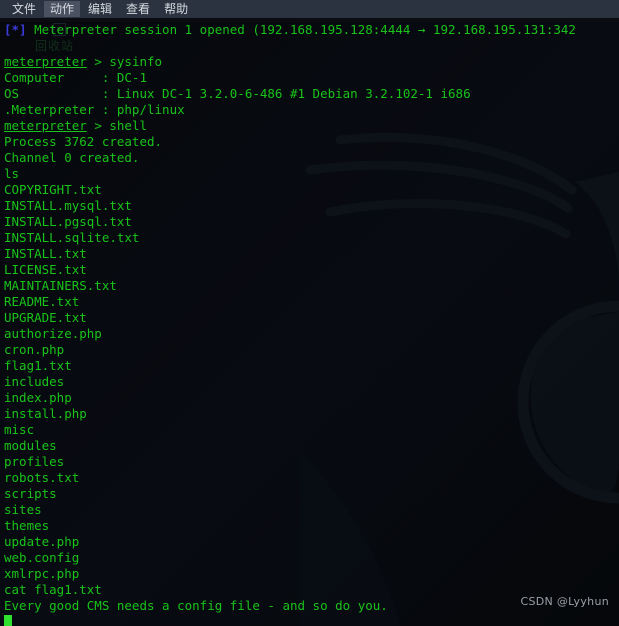 This screenshot has height=626, width=619. What do you see at coordinates (27, 525) in the screenshot?
I see `terminal-segment: themes` at bounding box center [27, 525].